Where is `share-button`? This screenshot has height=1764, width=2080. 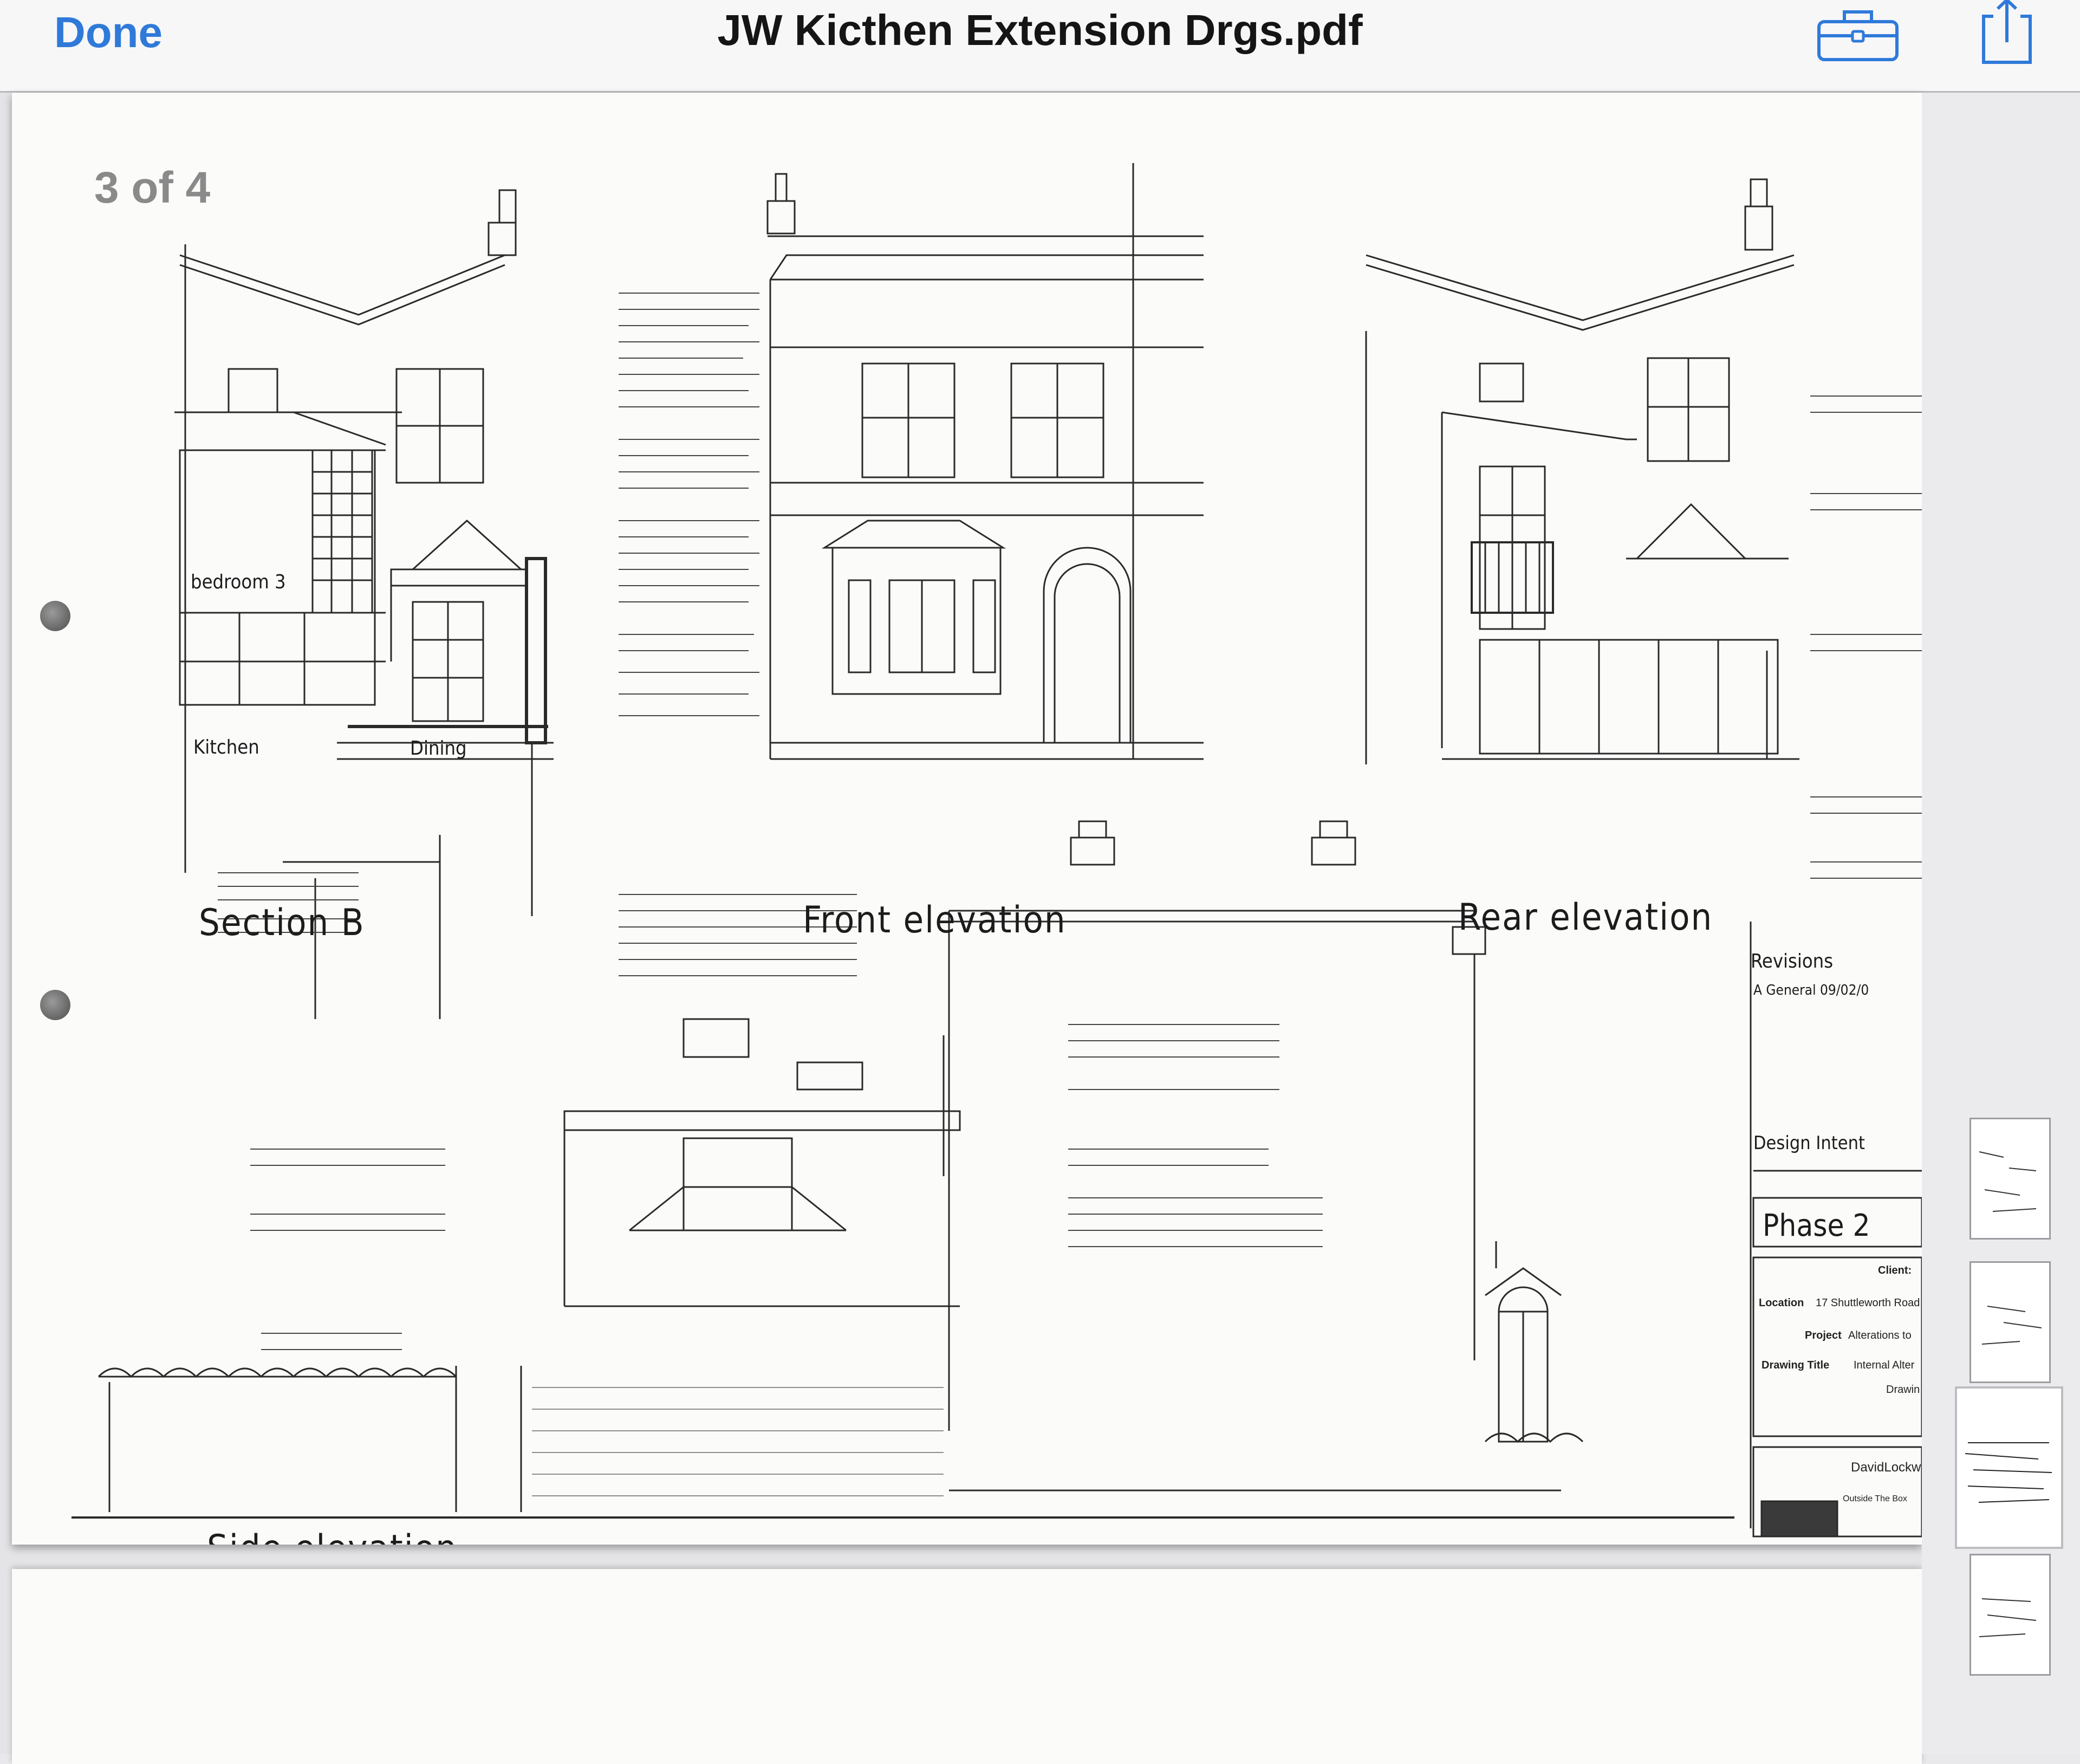
share-button is located at coordinates (2007, 34).